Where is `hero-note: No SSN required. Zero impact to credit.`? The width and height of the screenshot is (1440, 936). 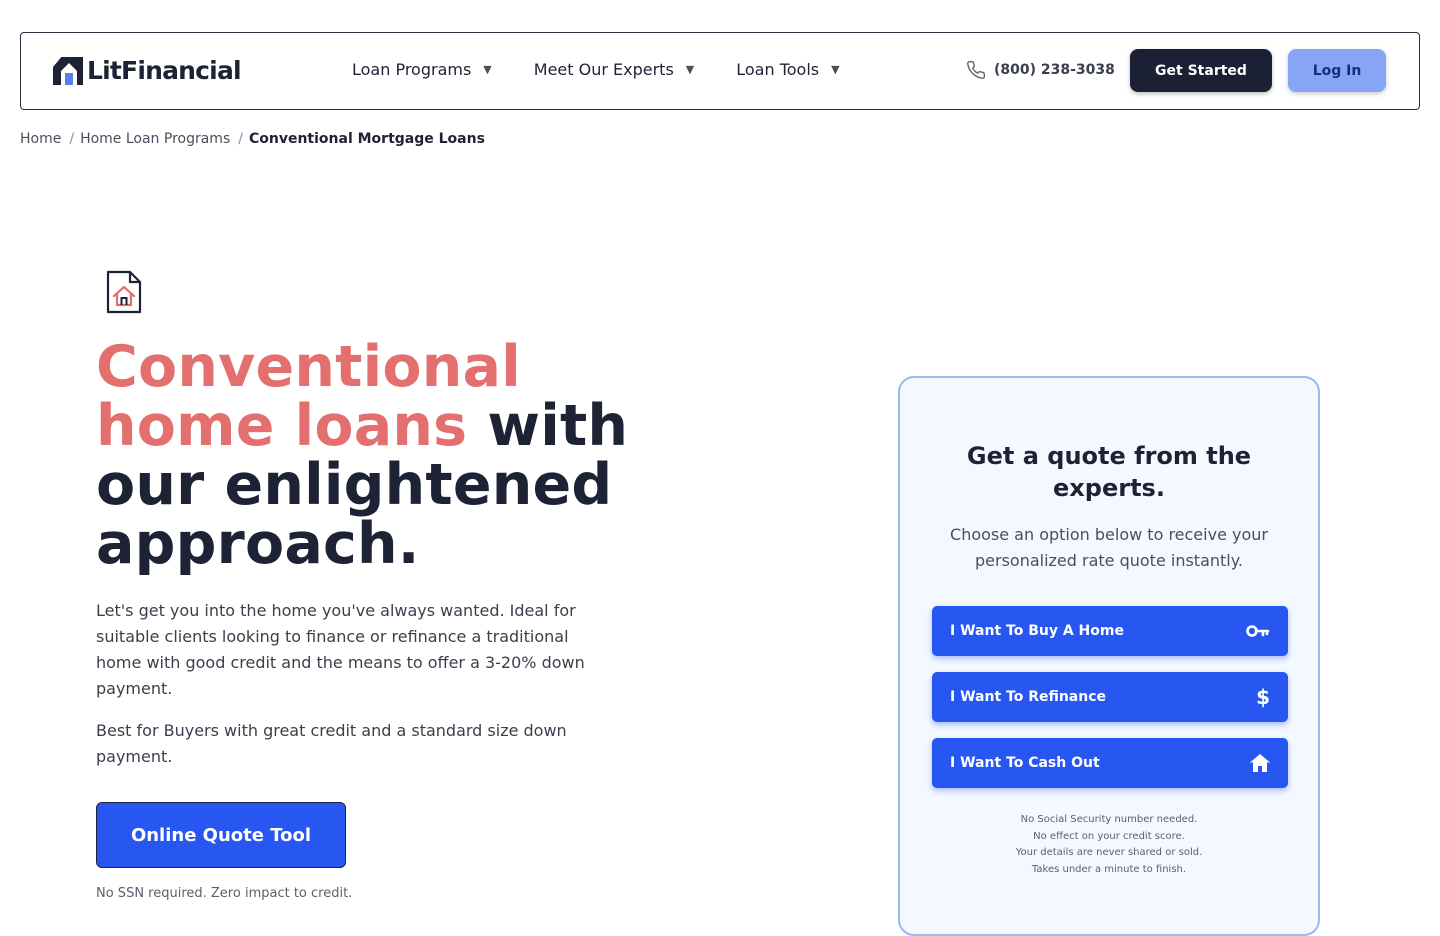
hero-note: No SSN required. Zero impact to credit. is located at coordinates (224, 893).